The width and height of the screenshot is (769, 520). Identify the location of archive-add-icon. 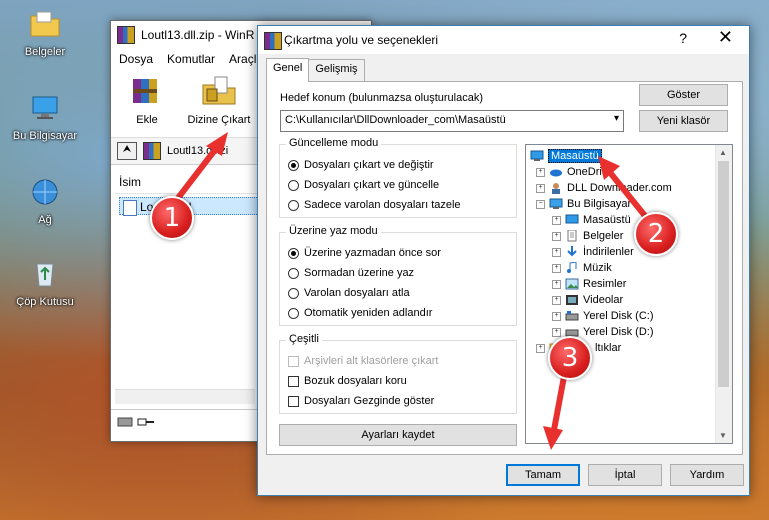
(145, 91).